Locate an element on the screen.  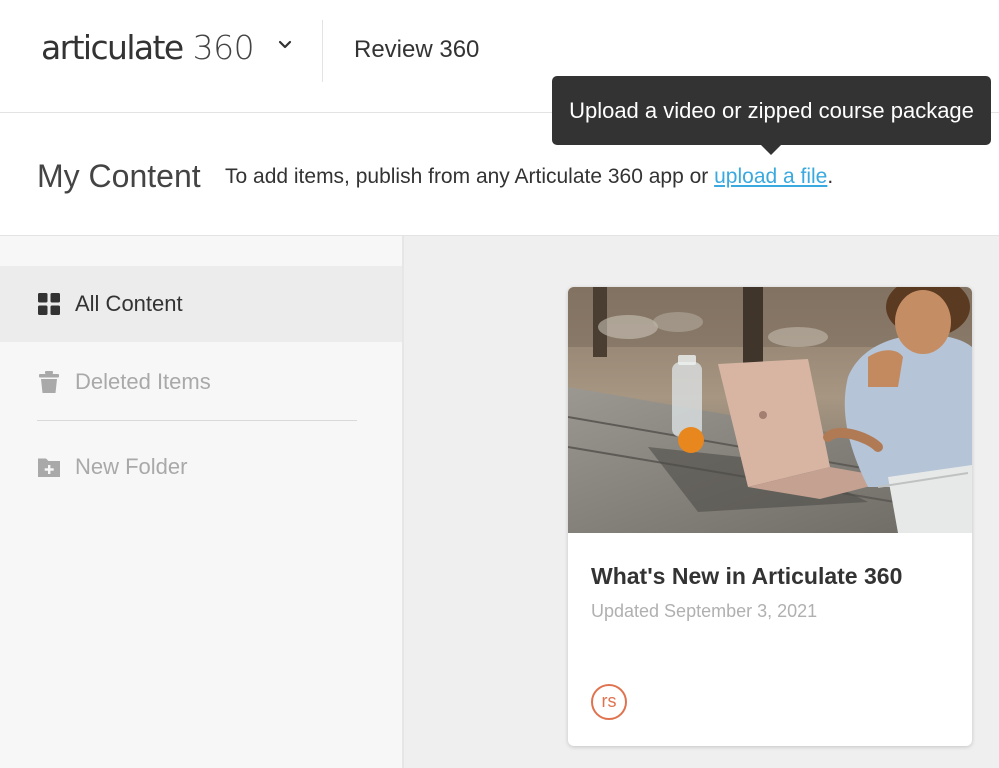
avatar: rs is located at coordinates (609, 702).